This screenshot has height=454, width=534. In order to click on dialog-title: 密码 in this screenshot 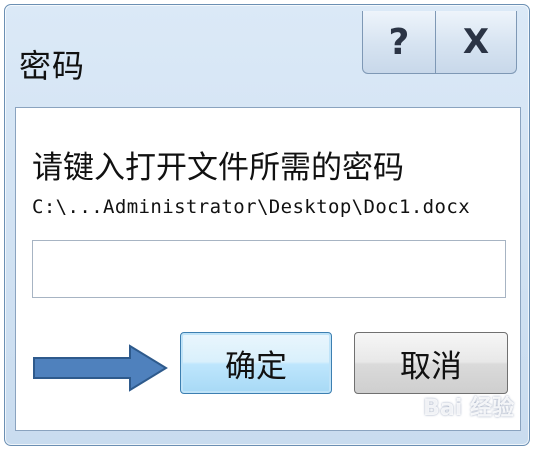, I will do `click(52, 66)`.